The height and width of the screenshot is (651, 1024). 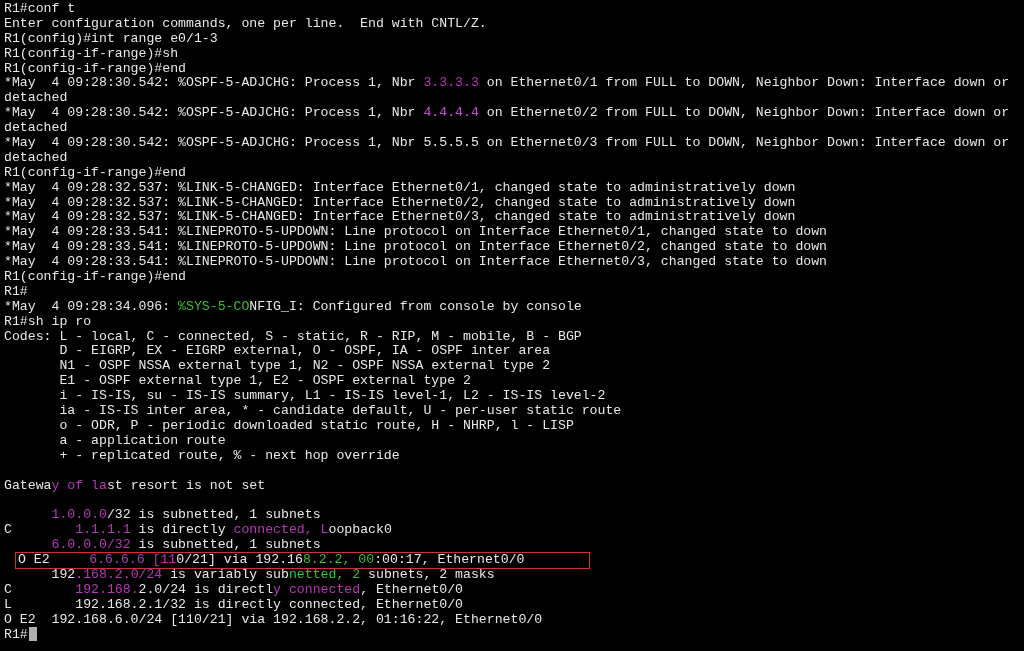 I want to click on terminal-line: + - replicated route, % - next hop override, so click(x=229, y=456).